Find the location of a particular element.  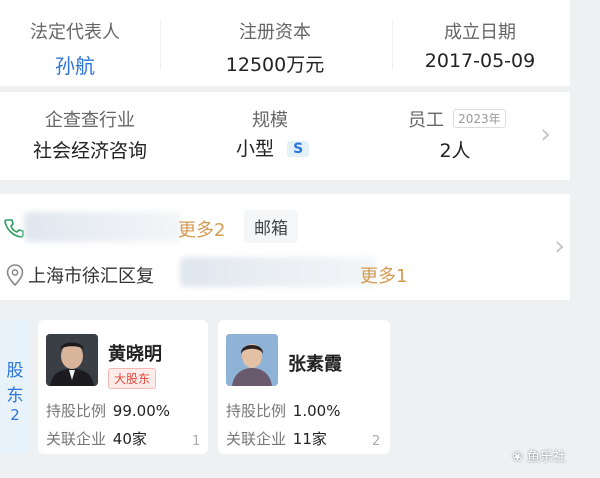

shareholder-card: 黄晓明 大股东 持股比例 99.00% 关联企业 40家 1 is located at coordinates (123, 387).